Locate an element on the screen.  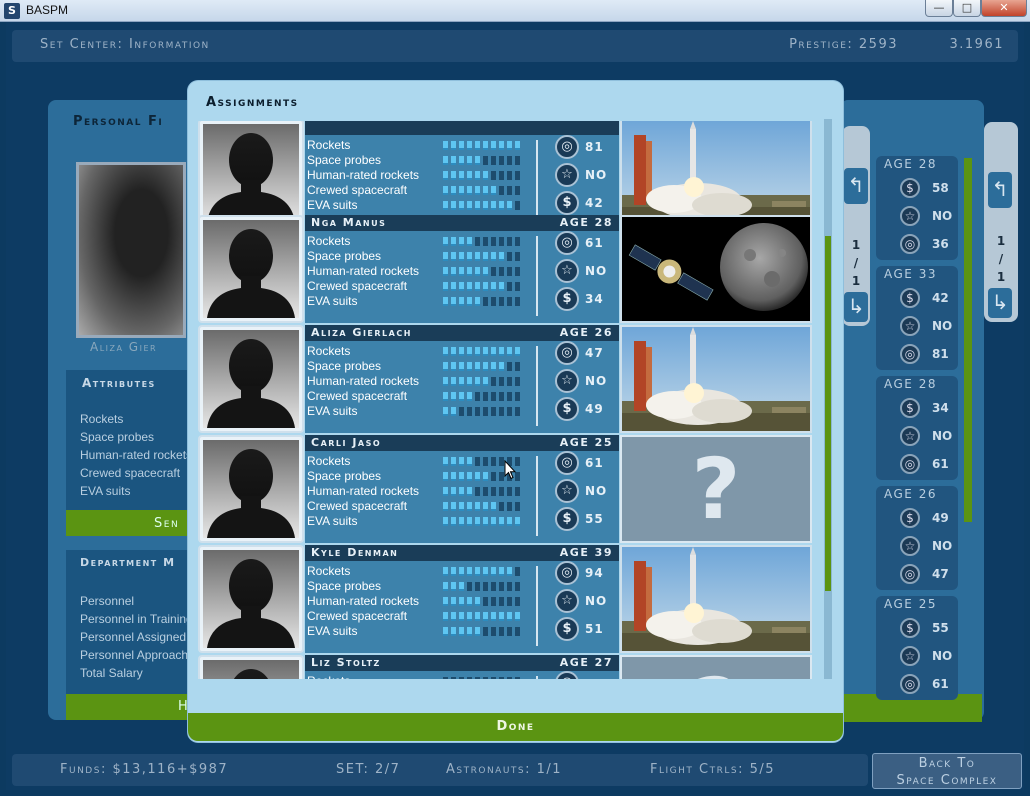
stat-value: 51 is located at coordinates (594, 629).